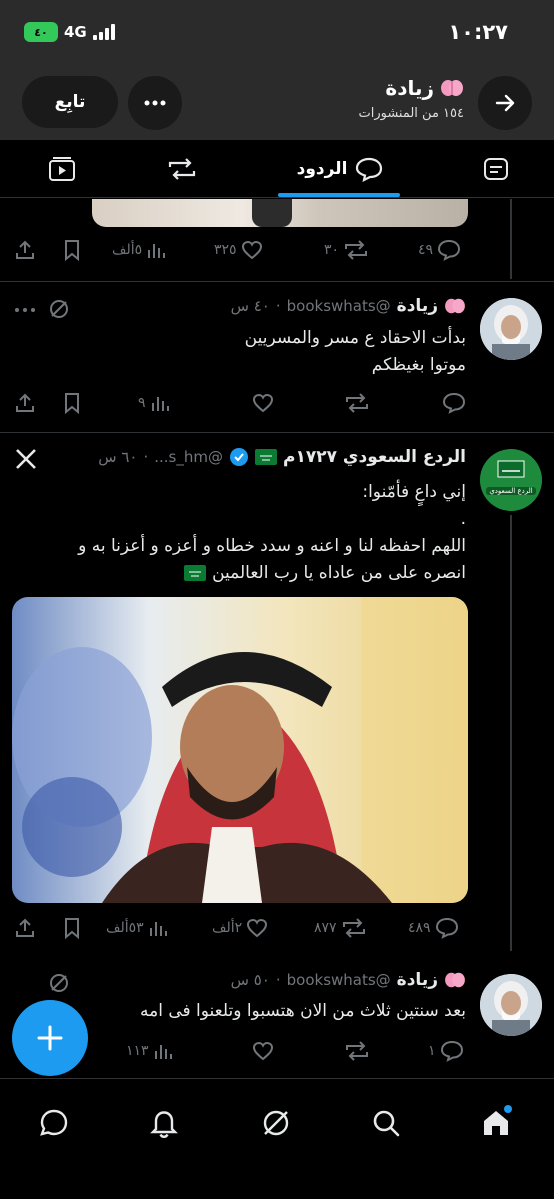 The width and height of the screenshot is (554, 1199). What do you see at coordinates (374, 457) in the screenshot?
I see `author-name: الردع السعودي ١٧٢٧م` at bounding box center [374, 457].